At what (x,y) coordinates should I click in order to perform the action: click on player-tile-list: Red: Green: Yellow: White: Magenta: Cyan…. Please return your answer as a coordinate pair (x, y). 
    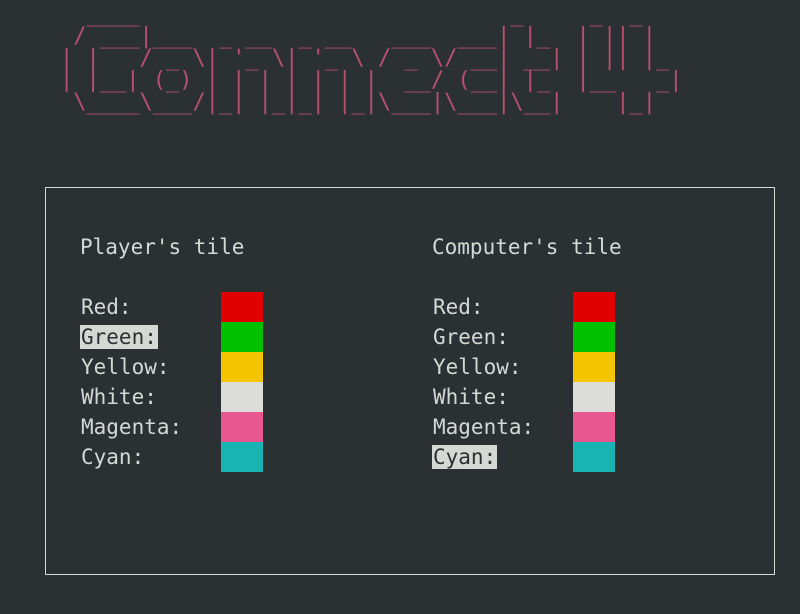
    Looking at the image, I should click on (180, 382).